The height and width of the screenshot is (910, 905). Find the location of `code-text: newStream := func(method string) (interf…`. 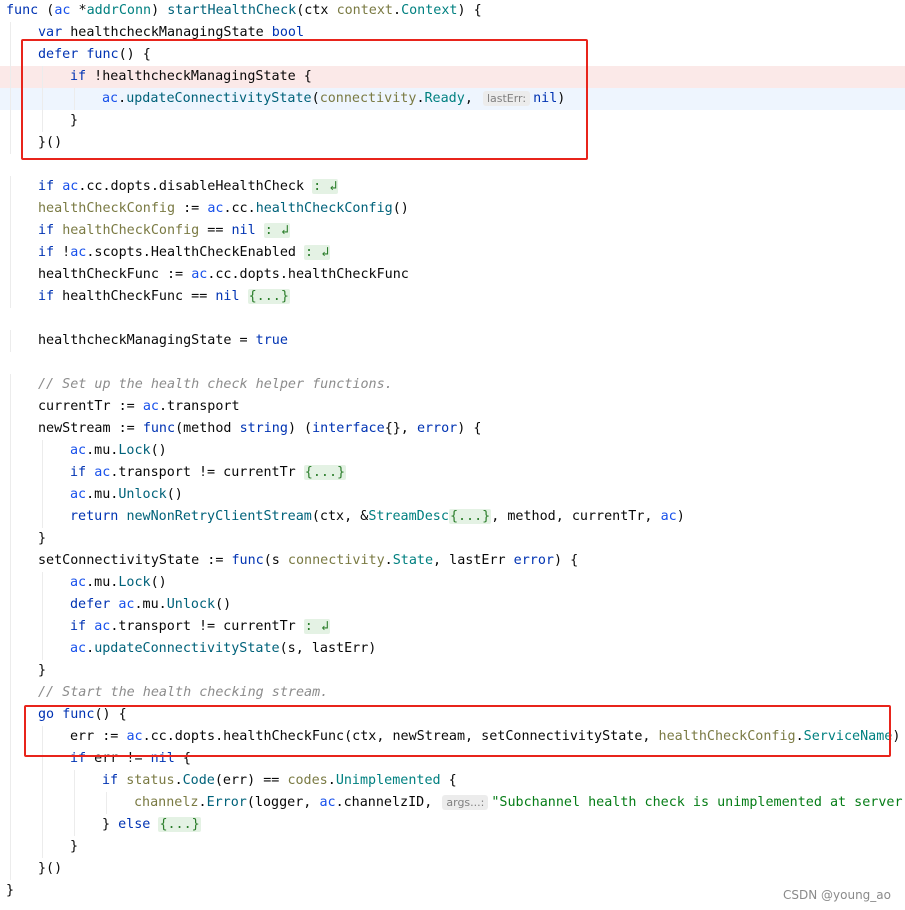

code-text: newStream := func(method string) (interf… is located at coordinates (259, 429).